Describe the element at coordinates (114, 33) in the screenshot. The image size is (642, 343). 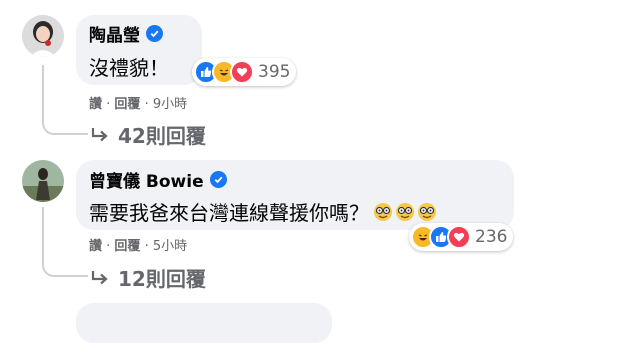
I see `author-name: 陶晶瑩` at that location.